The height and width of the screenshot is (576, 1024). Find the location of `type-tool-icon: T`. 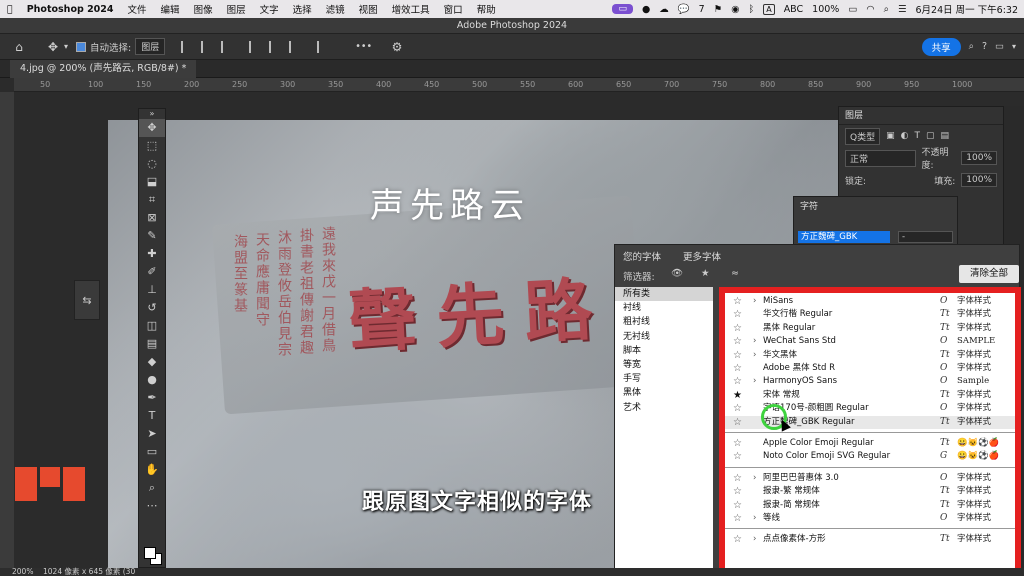

type-tool-icon: T is located at coordinates (152, 416).